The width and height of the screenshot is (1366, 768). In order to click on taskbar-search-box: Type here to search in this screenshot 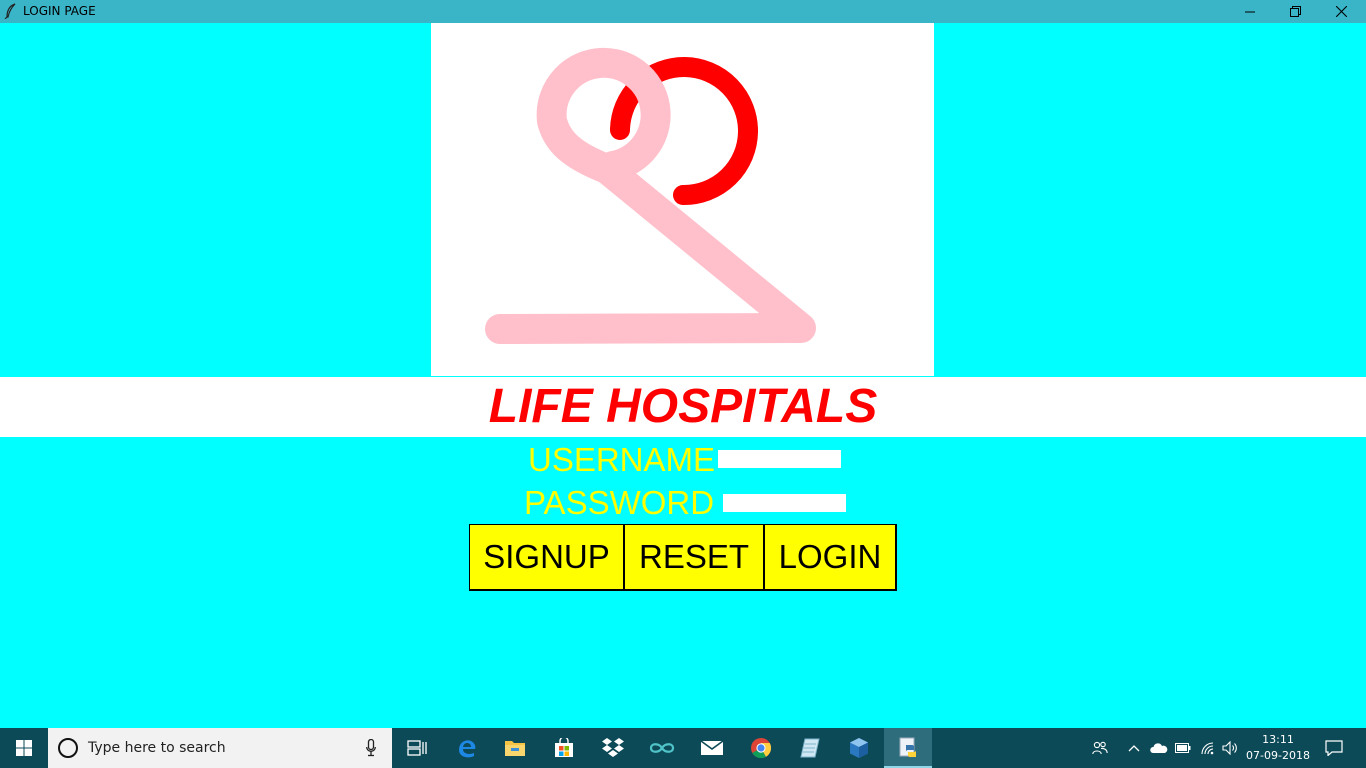, I will do `click(220, 748)`.